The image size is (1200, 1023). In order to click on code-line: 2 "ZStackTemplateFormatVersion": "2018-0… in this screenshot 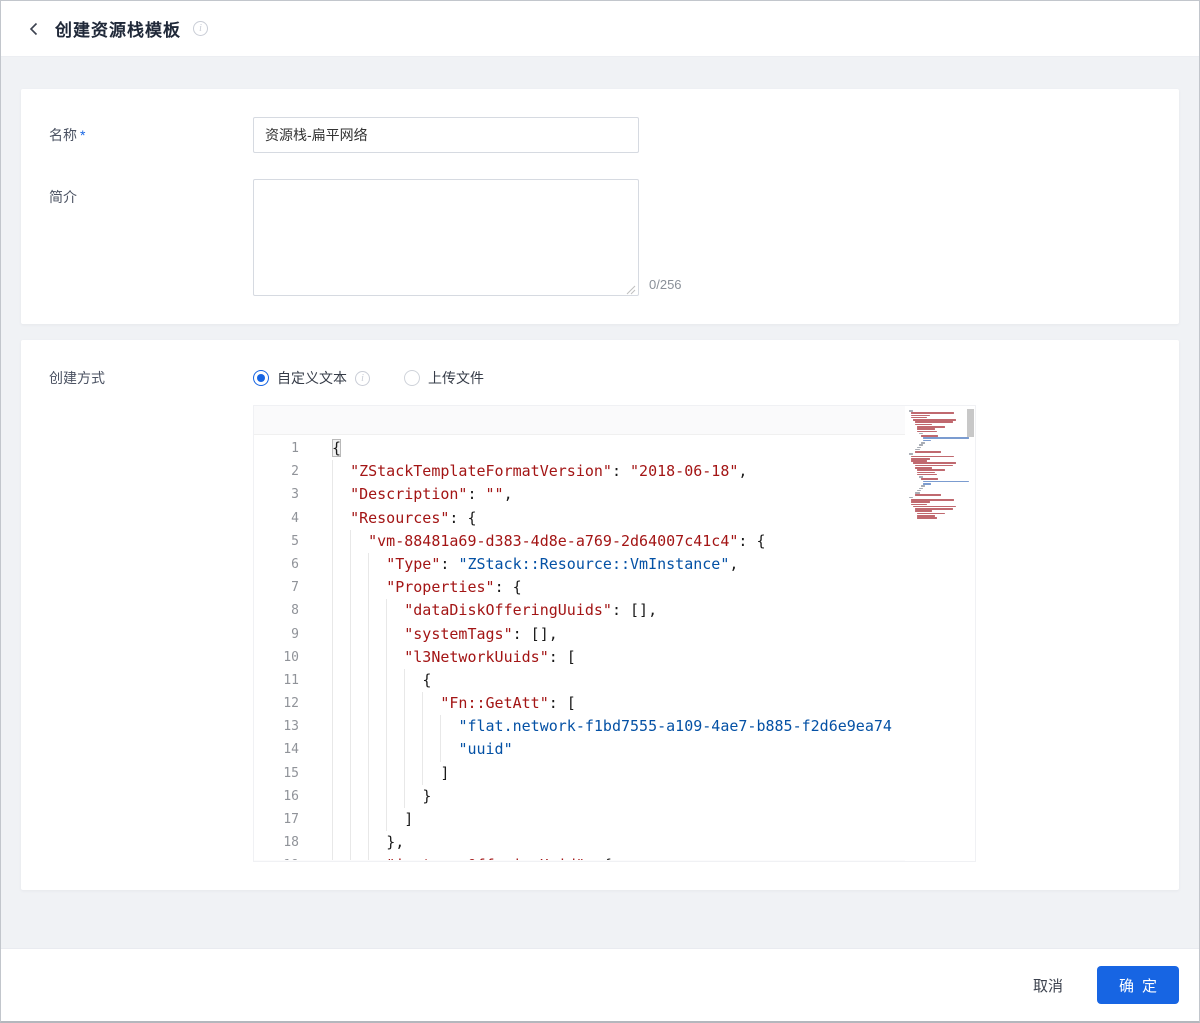, I will do `click(614, 472)`.